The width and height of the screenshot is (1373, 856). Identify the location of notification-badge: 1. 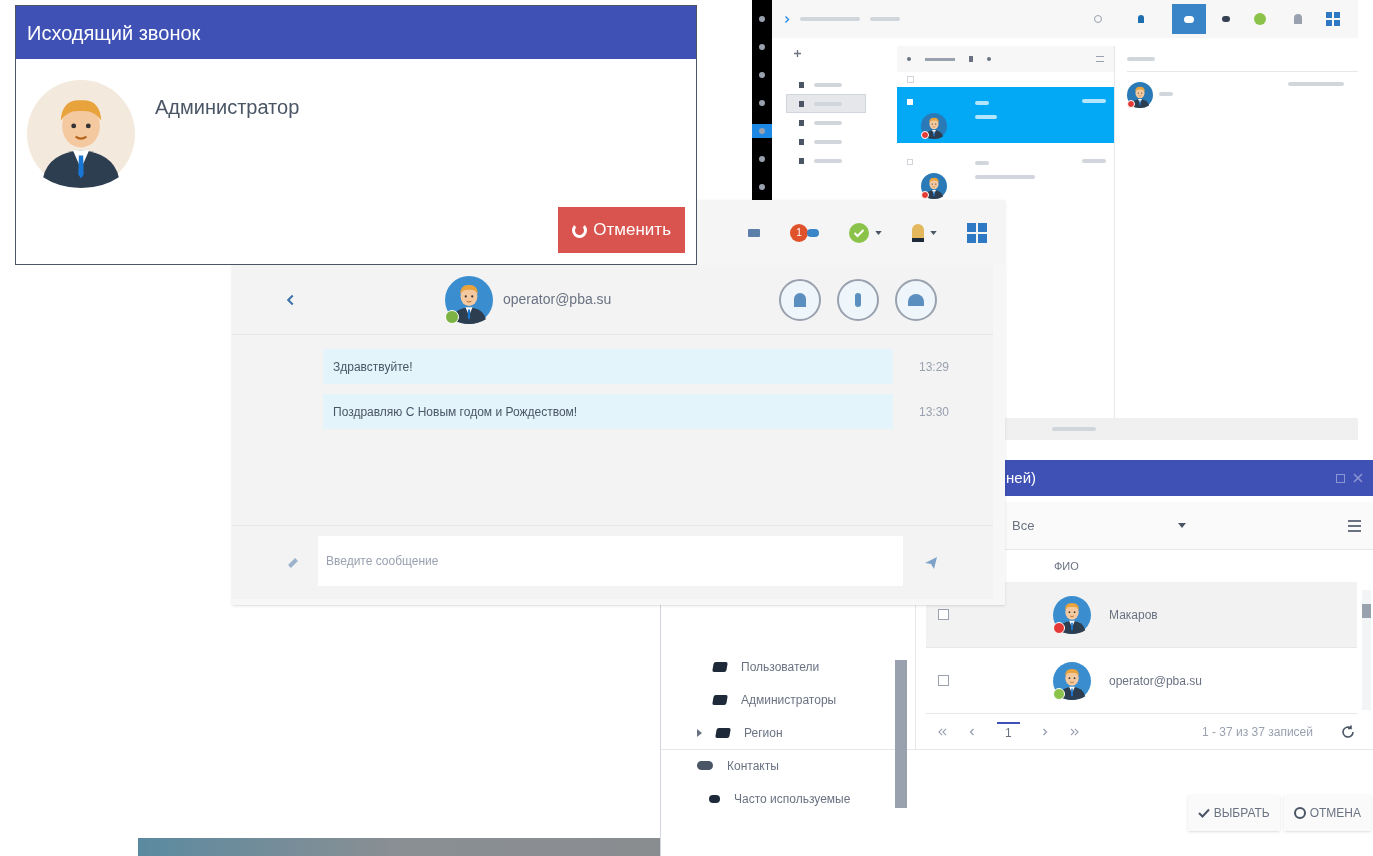
(799, 232).